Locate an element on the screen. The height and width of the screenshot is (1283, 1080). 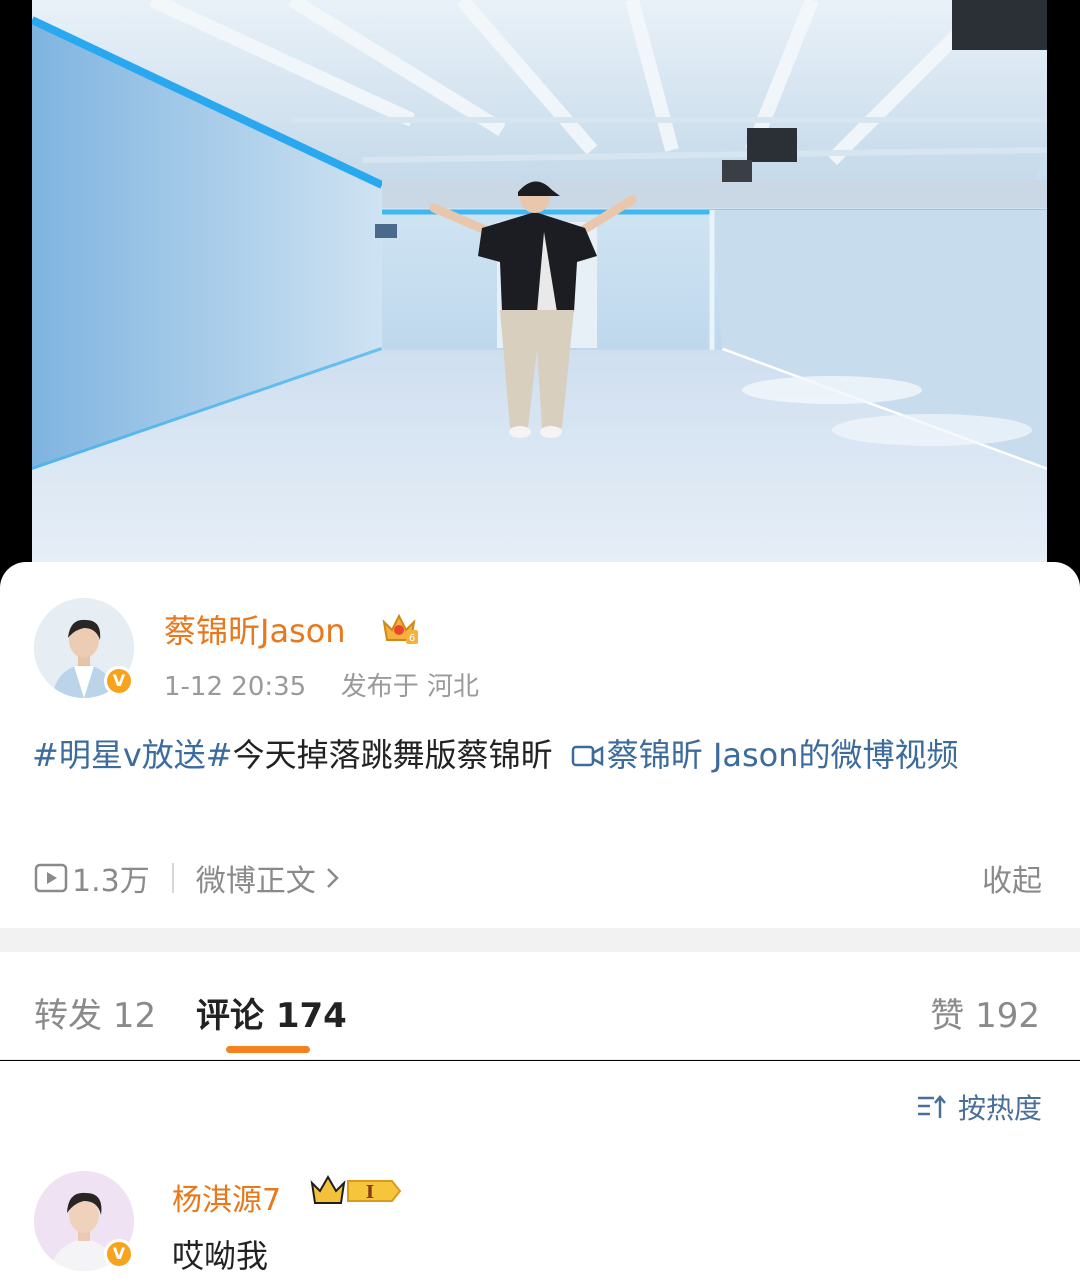
full-text-link: 微博正文 is located at coordinates (256, 878).